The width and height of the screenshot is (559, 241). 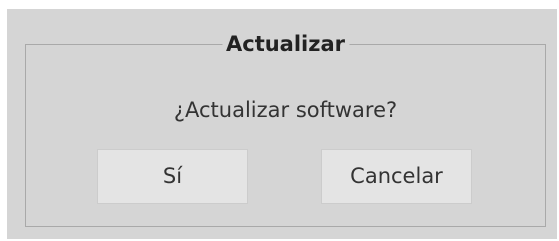 What do you see at coordinates (172, 176) in the screenshot?
I see `yes-button: Sí` at bounding box center [172, 176].